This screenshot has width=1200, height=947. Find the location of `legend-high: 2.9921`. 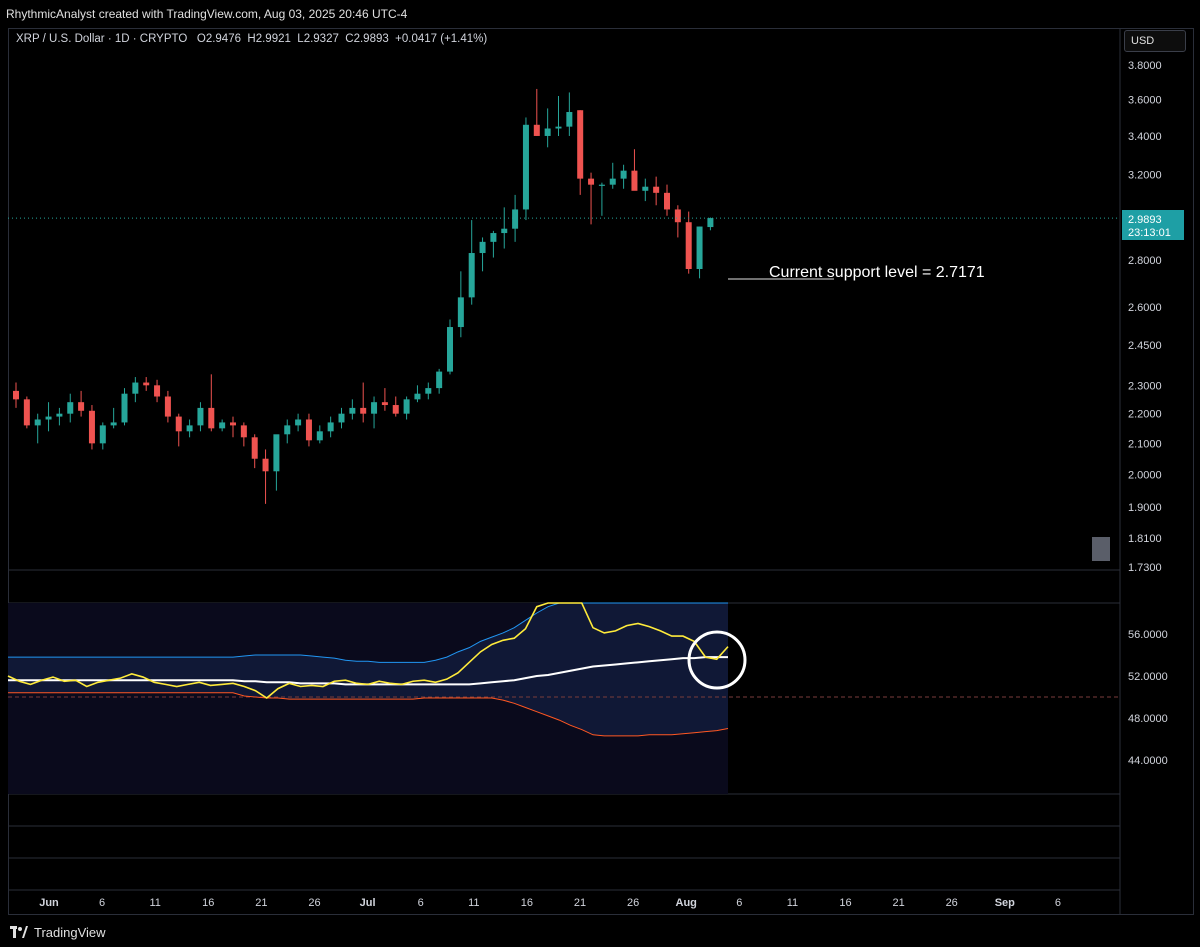

legend-high: 2.9921 is located at coordinates (273, 39).